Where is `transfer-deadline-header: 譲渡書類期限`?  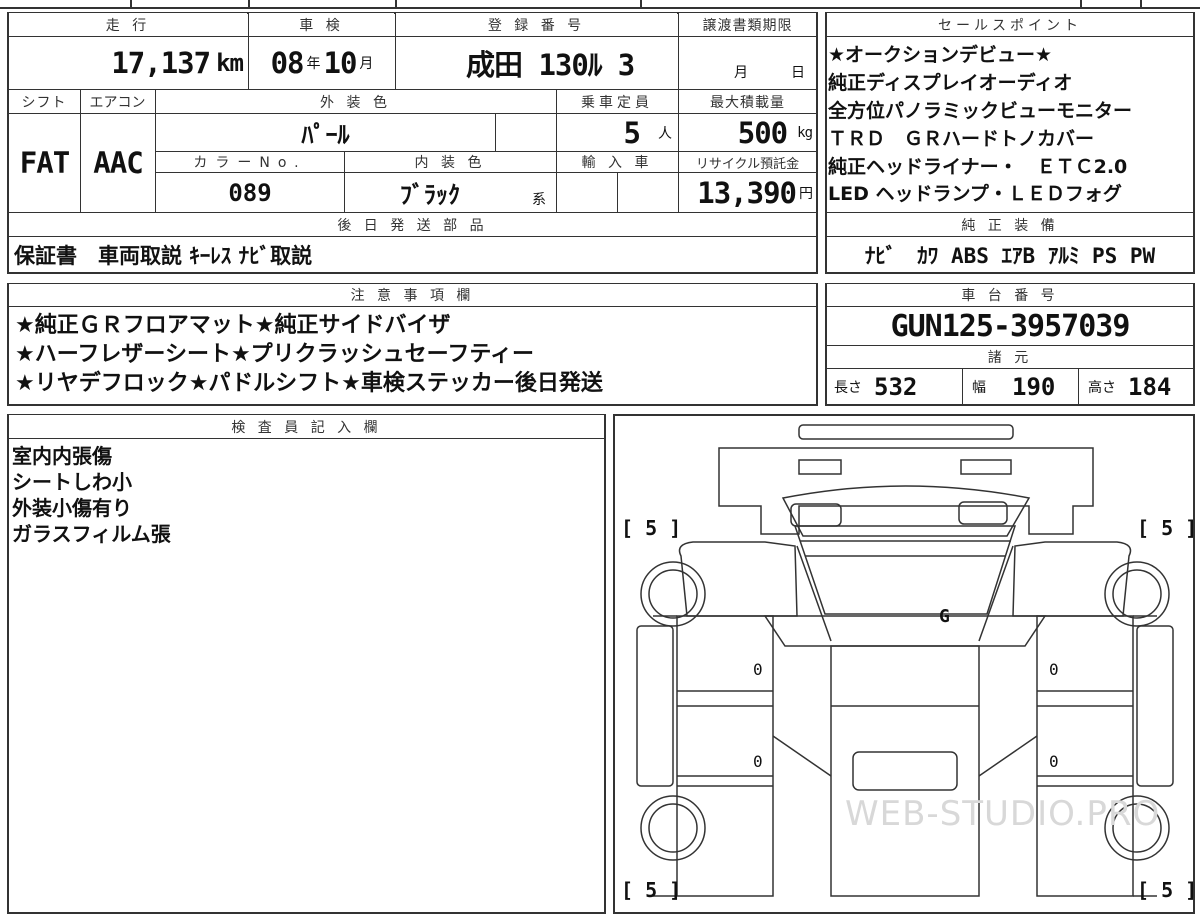
transfer-deadline-header: 譲渡書類期限 is located at coordinates (747, 24).